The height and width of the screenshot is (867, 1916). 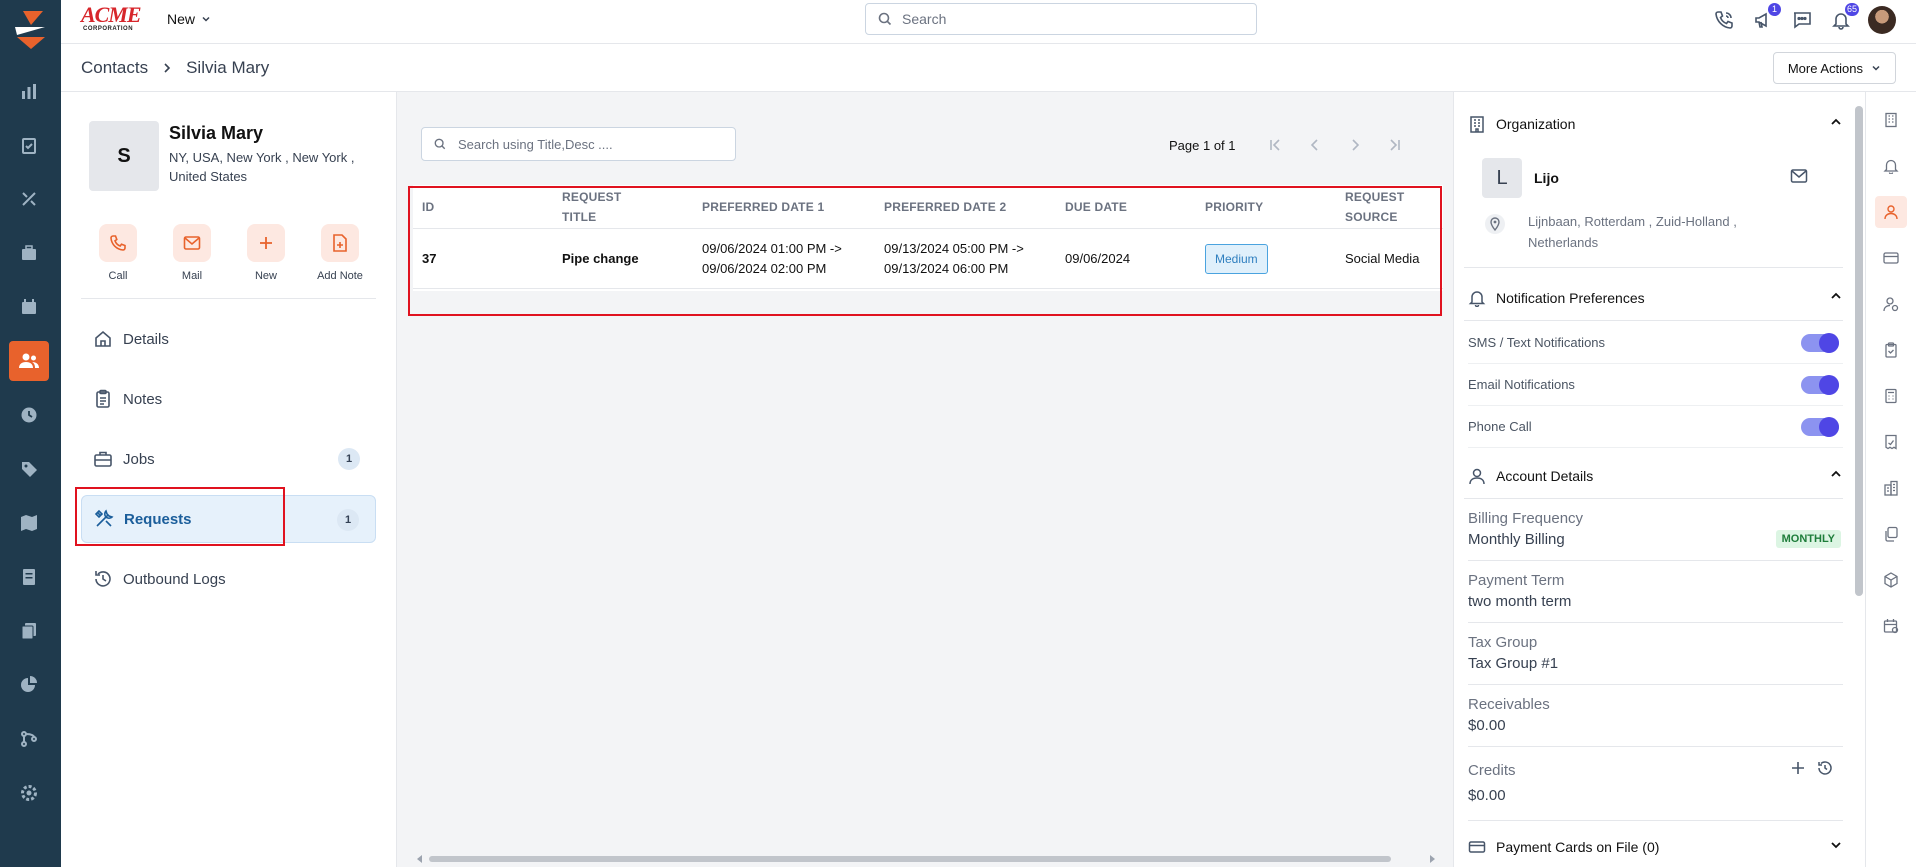 I want to click on prev-page-icon, so click(x=1315, y=145).